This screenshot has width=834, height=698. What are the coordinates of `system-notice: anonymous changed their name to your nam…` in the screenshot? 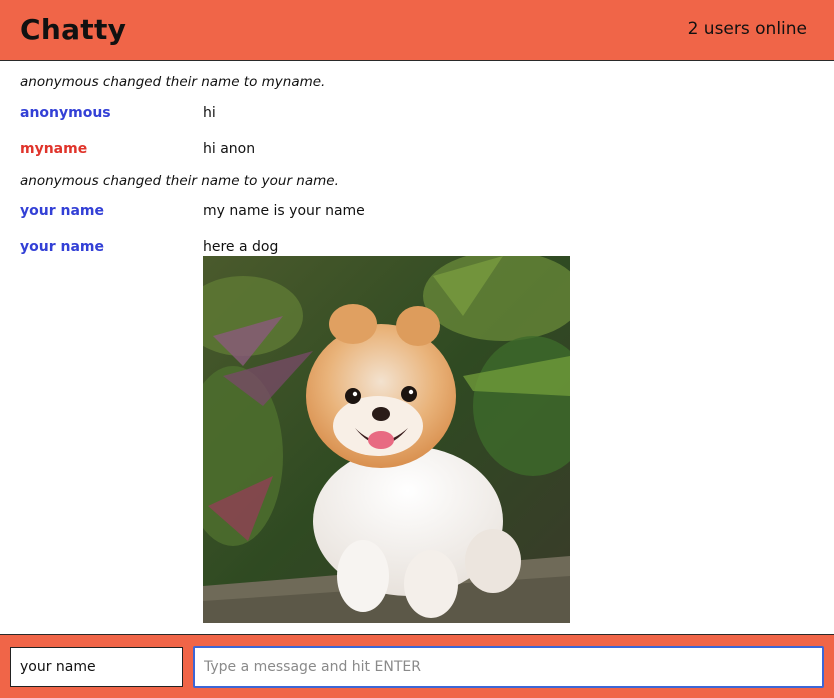 It's located at (179, 181).